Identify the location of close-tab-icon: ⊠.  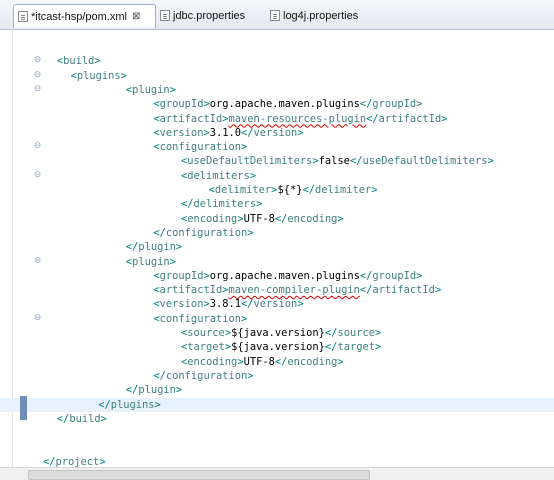
(136, 16).